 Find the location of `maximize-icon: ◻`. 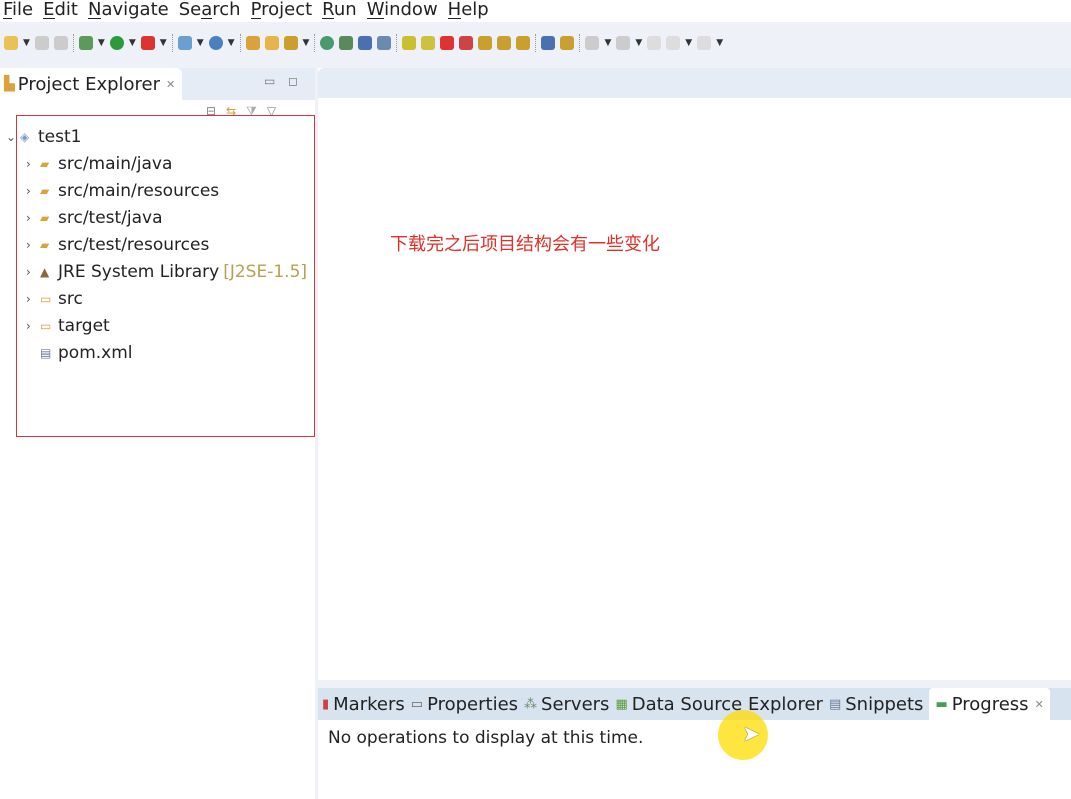

maximize-icon: ◻ is located at coordinates (293, 81).